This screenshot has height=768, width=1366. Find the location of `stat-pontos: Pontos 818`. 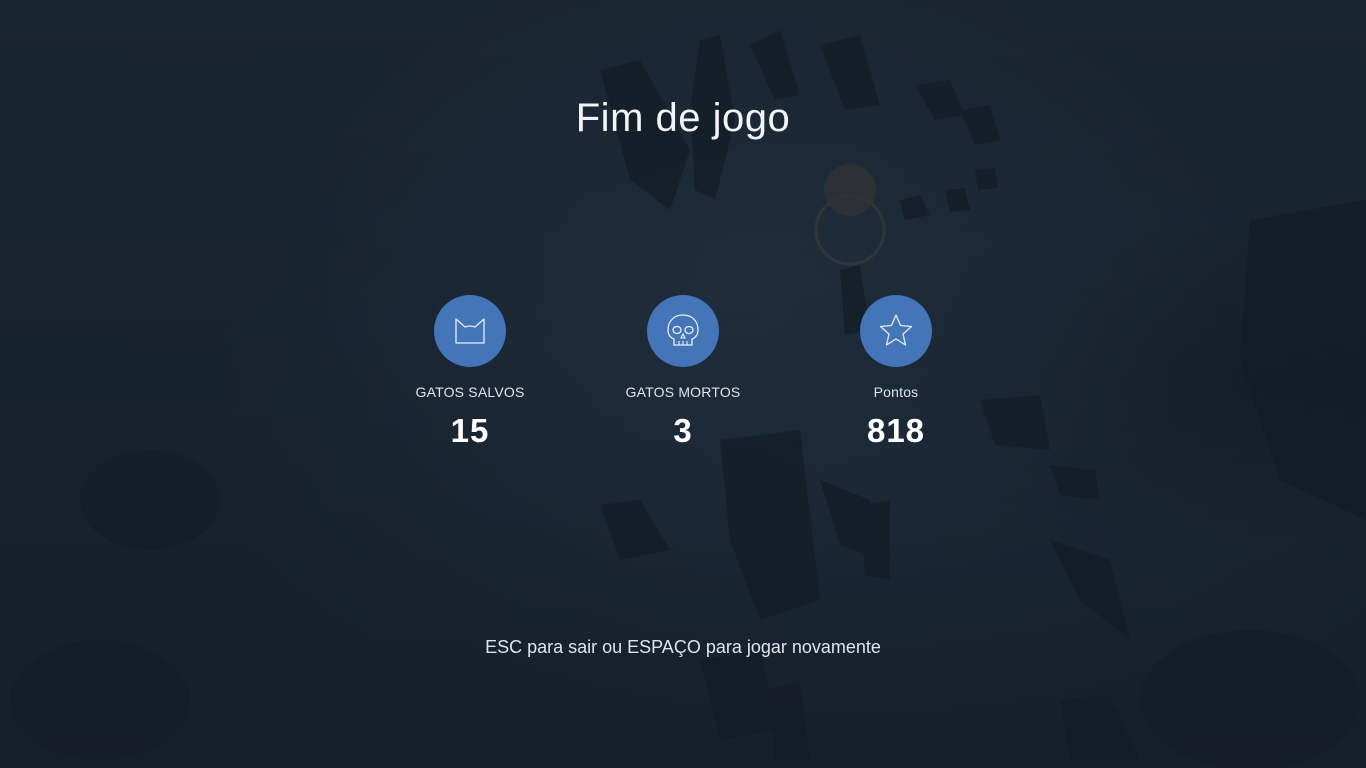

stat-pontos: Pontos 818 is located at coordinates (896, 372).